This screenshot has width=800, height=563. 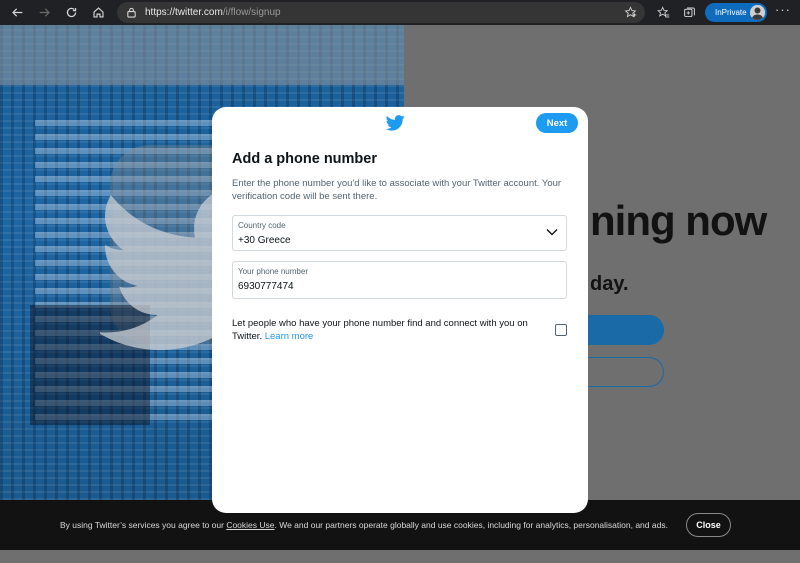 I want to click on background-subheadline: day., so click(x=609, y=284).